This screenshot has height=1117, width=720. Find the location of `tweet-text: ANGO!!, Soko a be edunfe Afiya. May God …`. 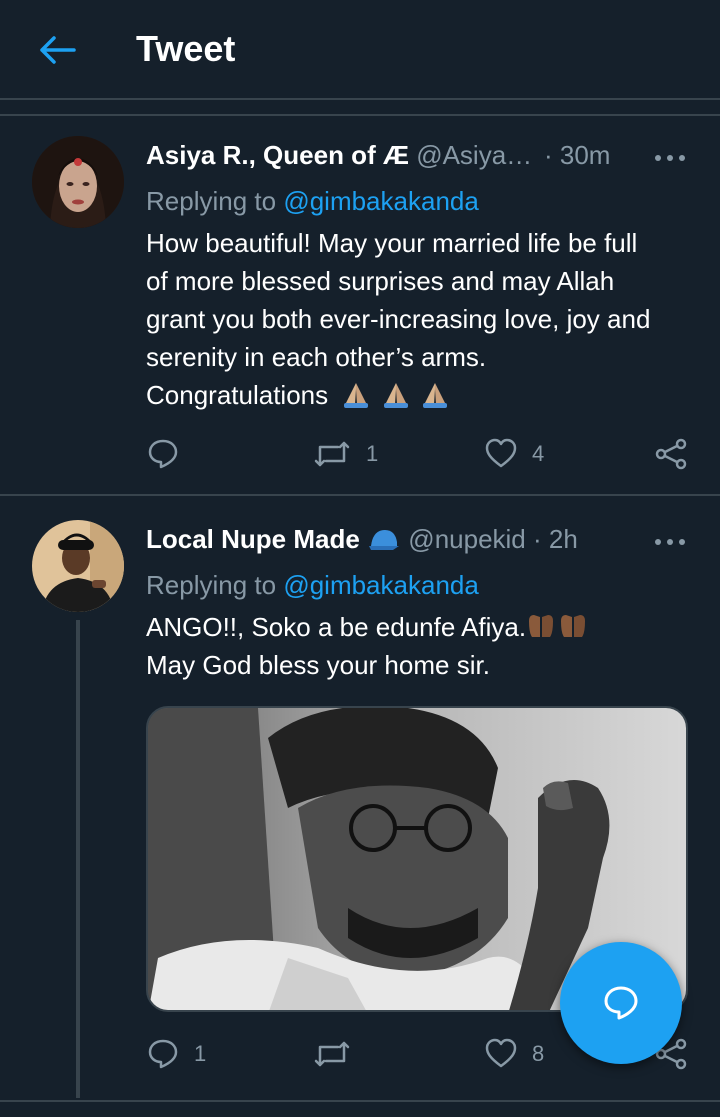

tweet-text: ANGO!!, Soko a be edunfe Afiya. May God … is located at coordinates (426, 646).